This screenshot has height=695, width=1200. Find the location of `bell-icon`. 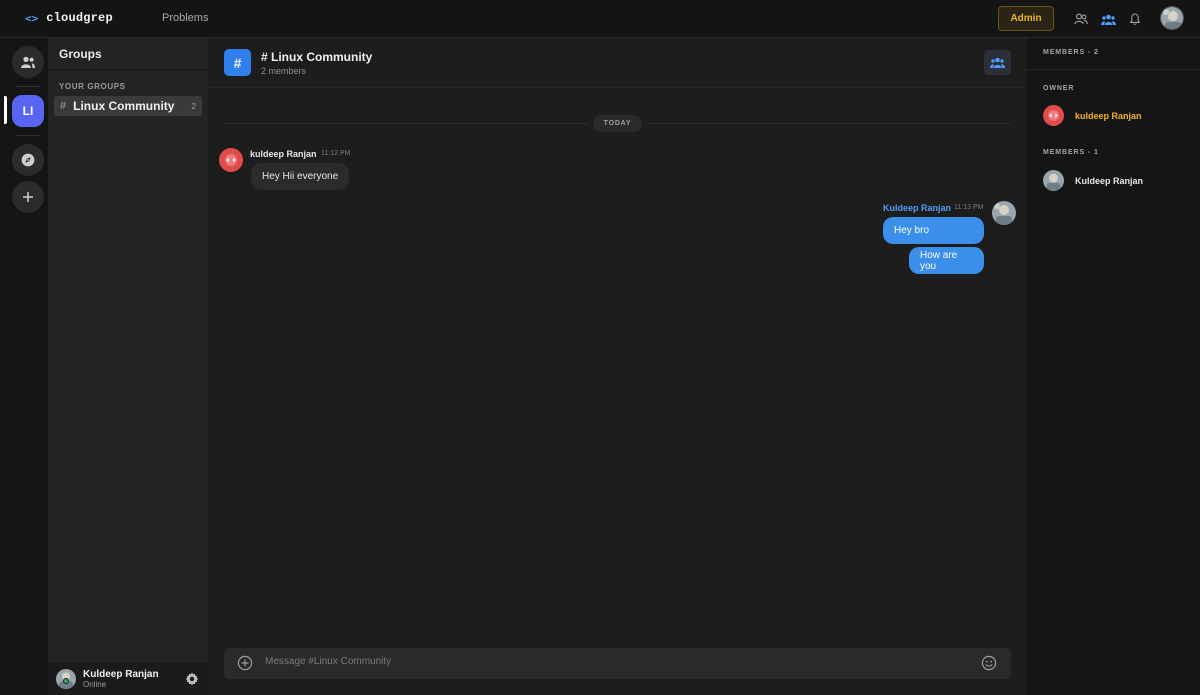

bell-icon is located at coordinates (1135, 19).